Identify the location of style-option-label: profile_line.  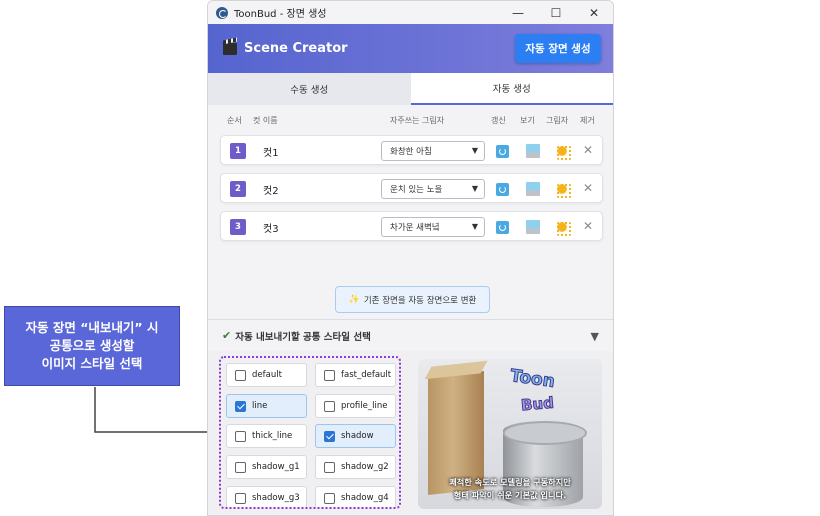
(364, 406).